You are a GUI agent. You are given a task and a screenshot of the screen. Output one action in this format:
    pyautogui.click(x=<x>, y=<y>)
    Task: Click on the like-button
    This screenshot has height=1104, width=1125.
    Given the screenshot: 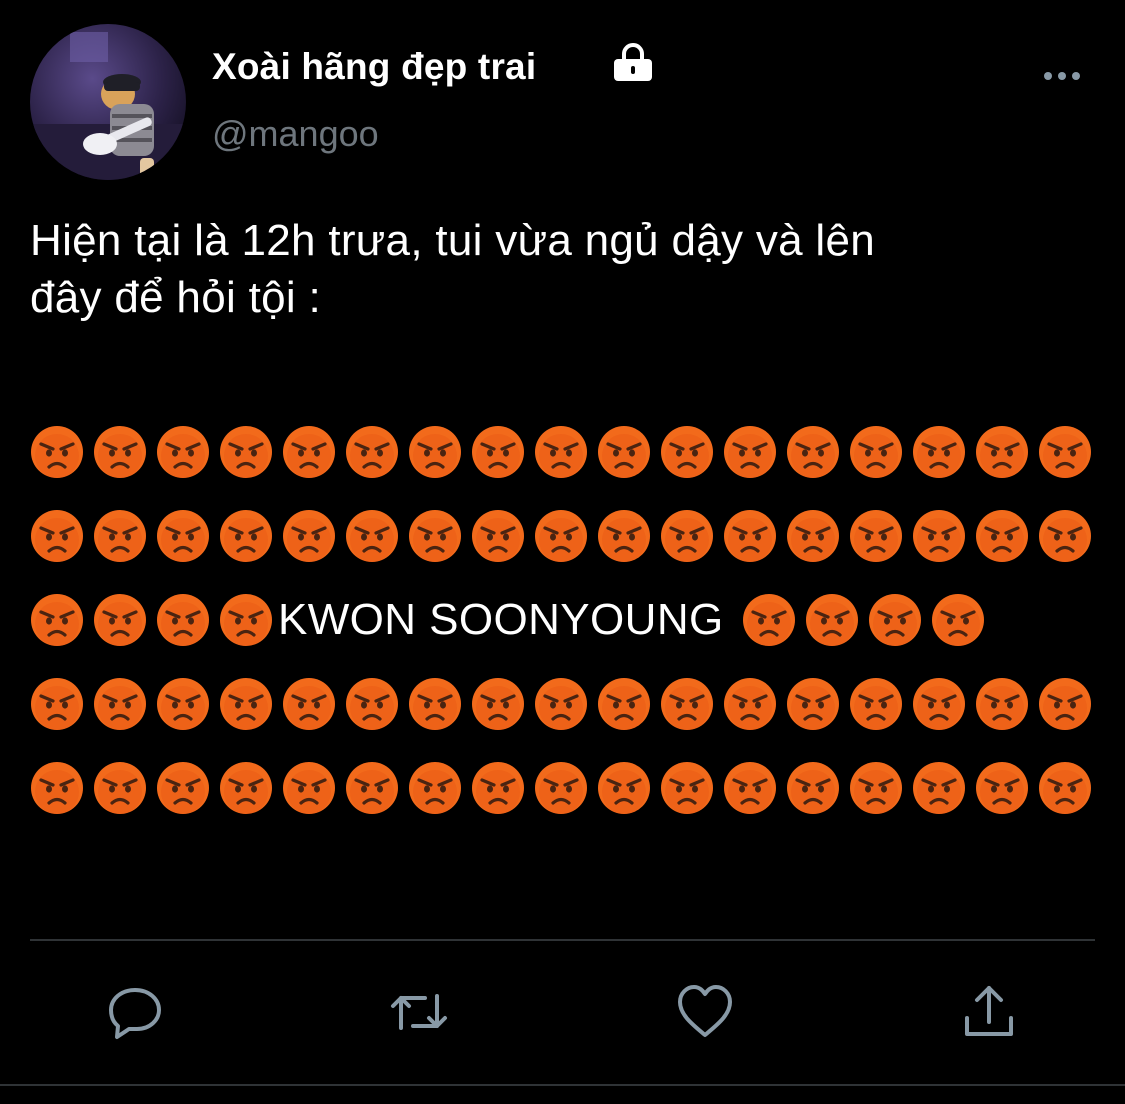 What is the action you would take?
    pyautogui.click(x=705, y=1012)
    